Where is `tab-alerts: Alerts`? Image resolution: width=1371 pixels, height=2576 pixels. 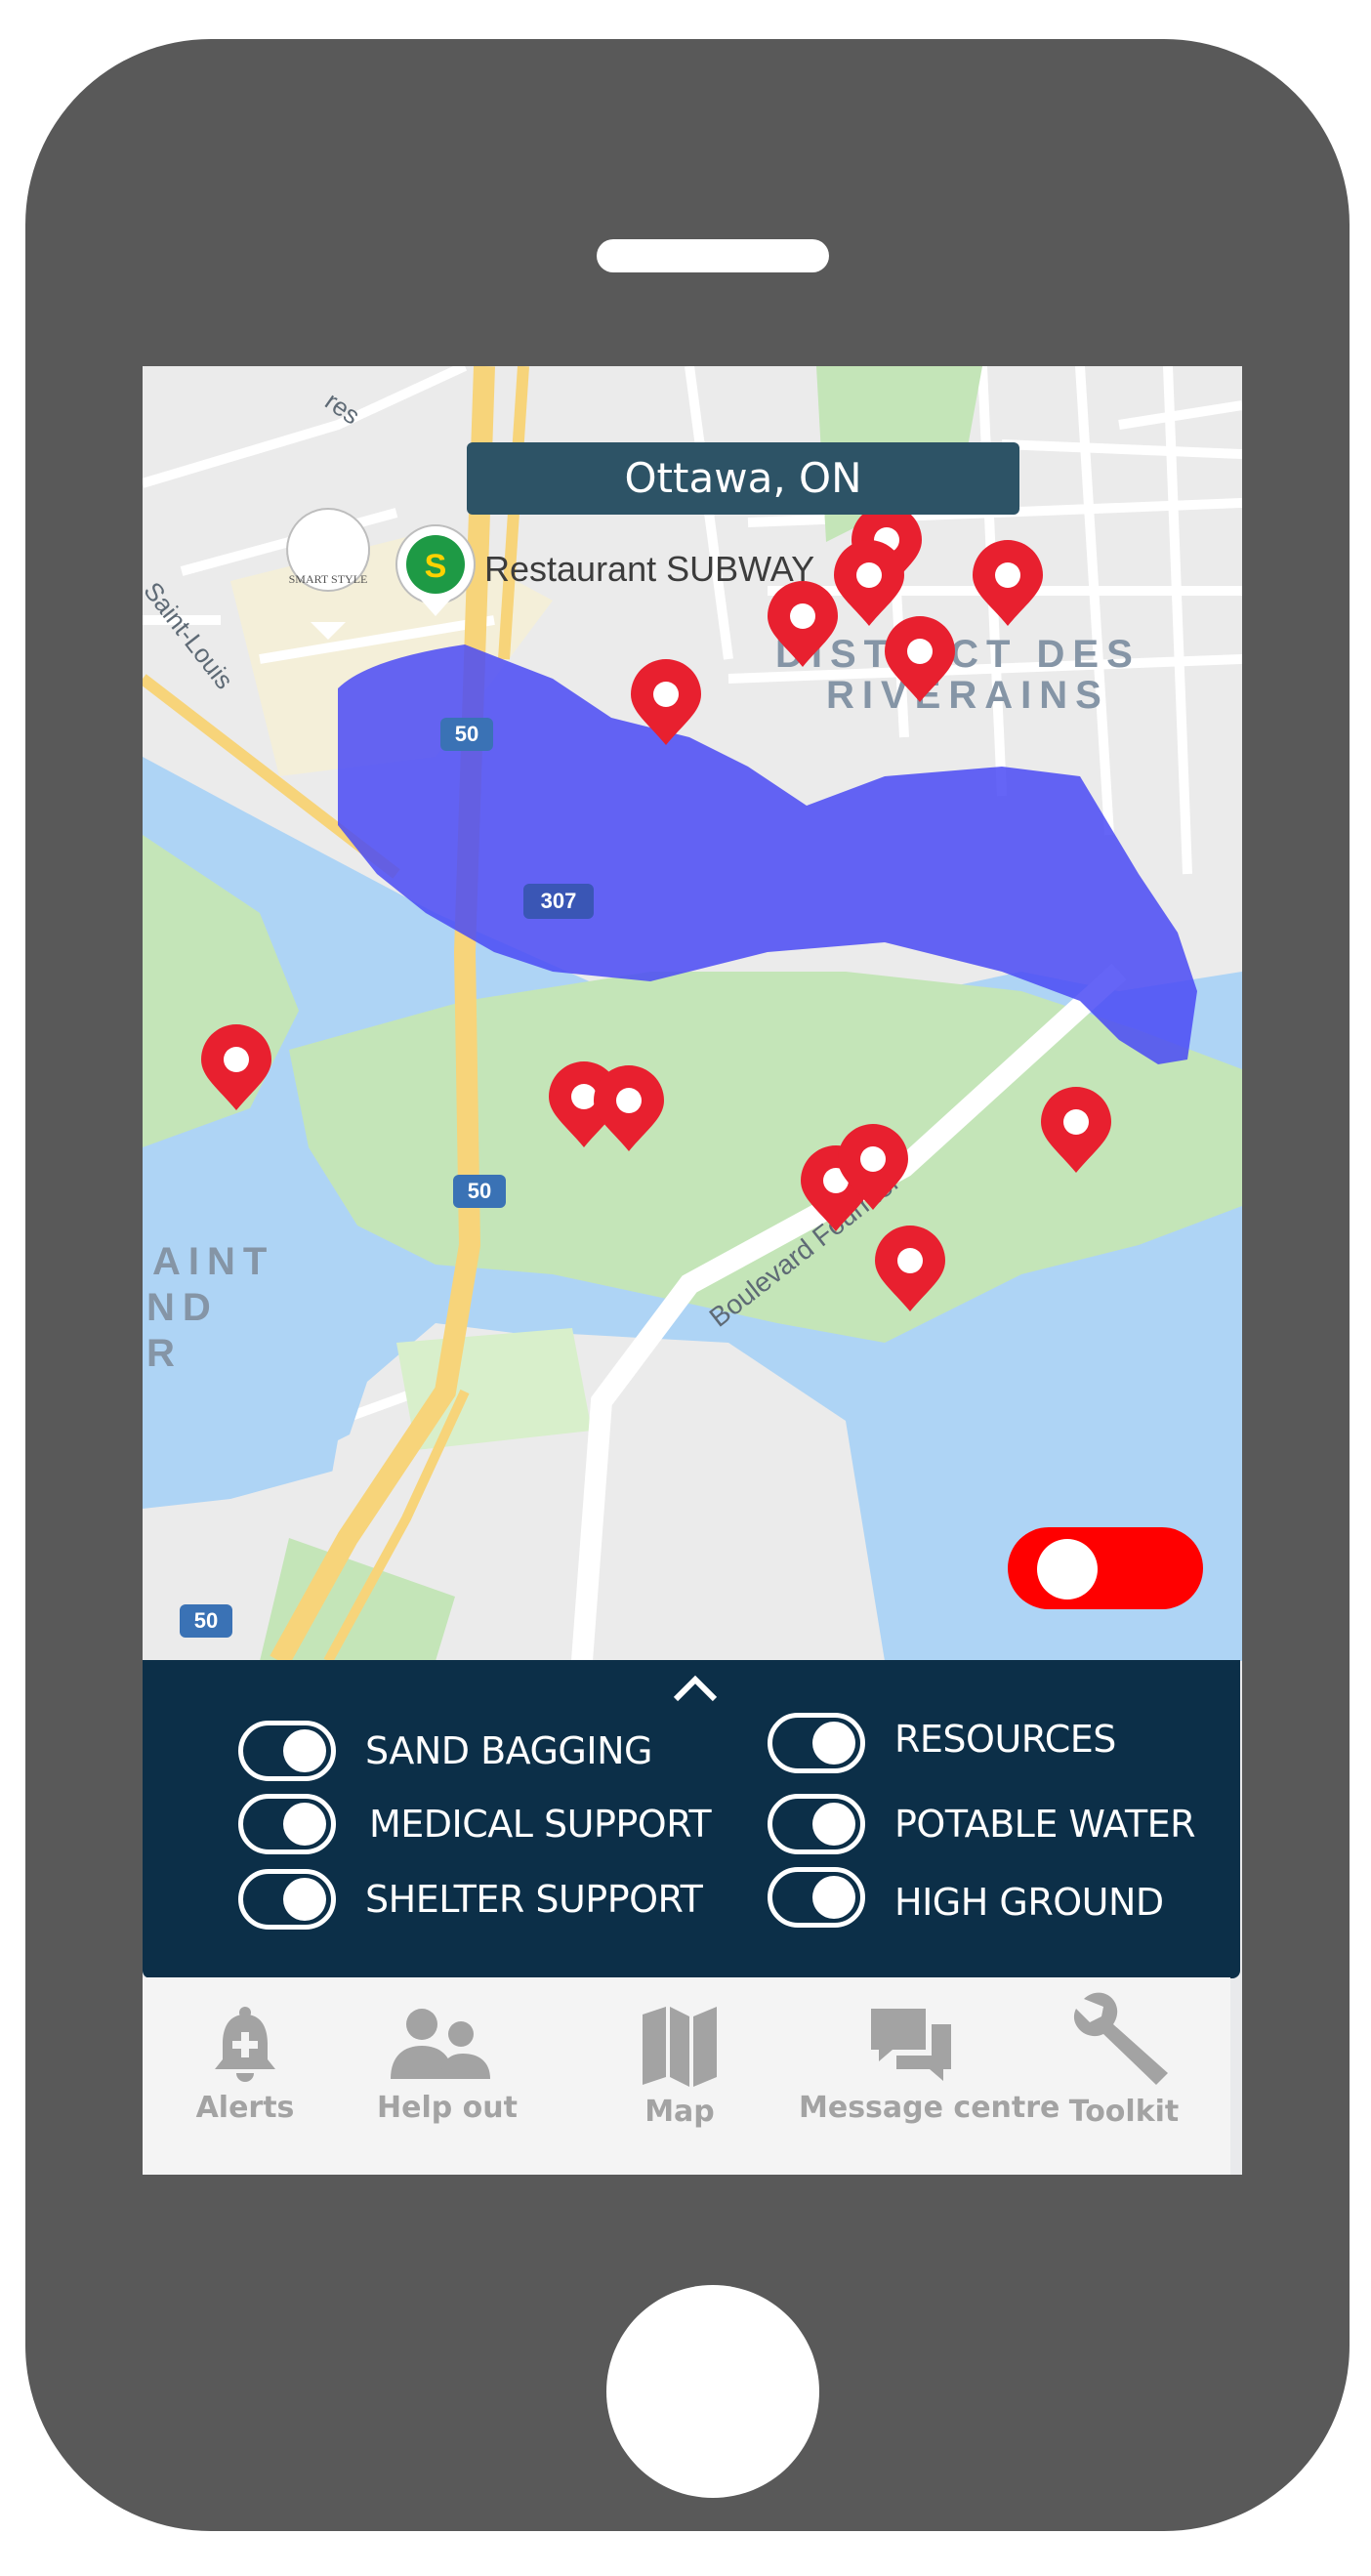
tab-alerts: Alerts is located at coordinates (245, 2078).